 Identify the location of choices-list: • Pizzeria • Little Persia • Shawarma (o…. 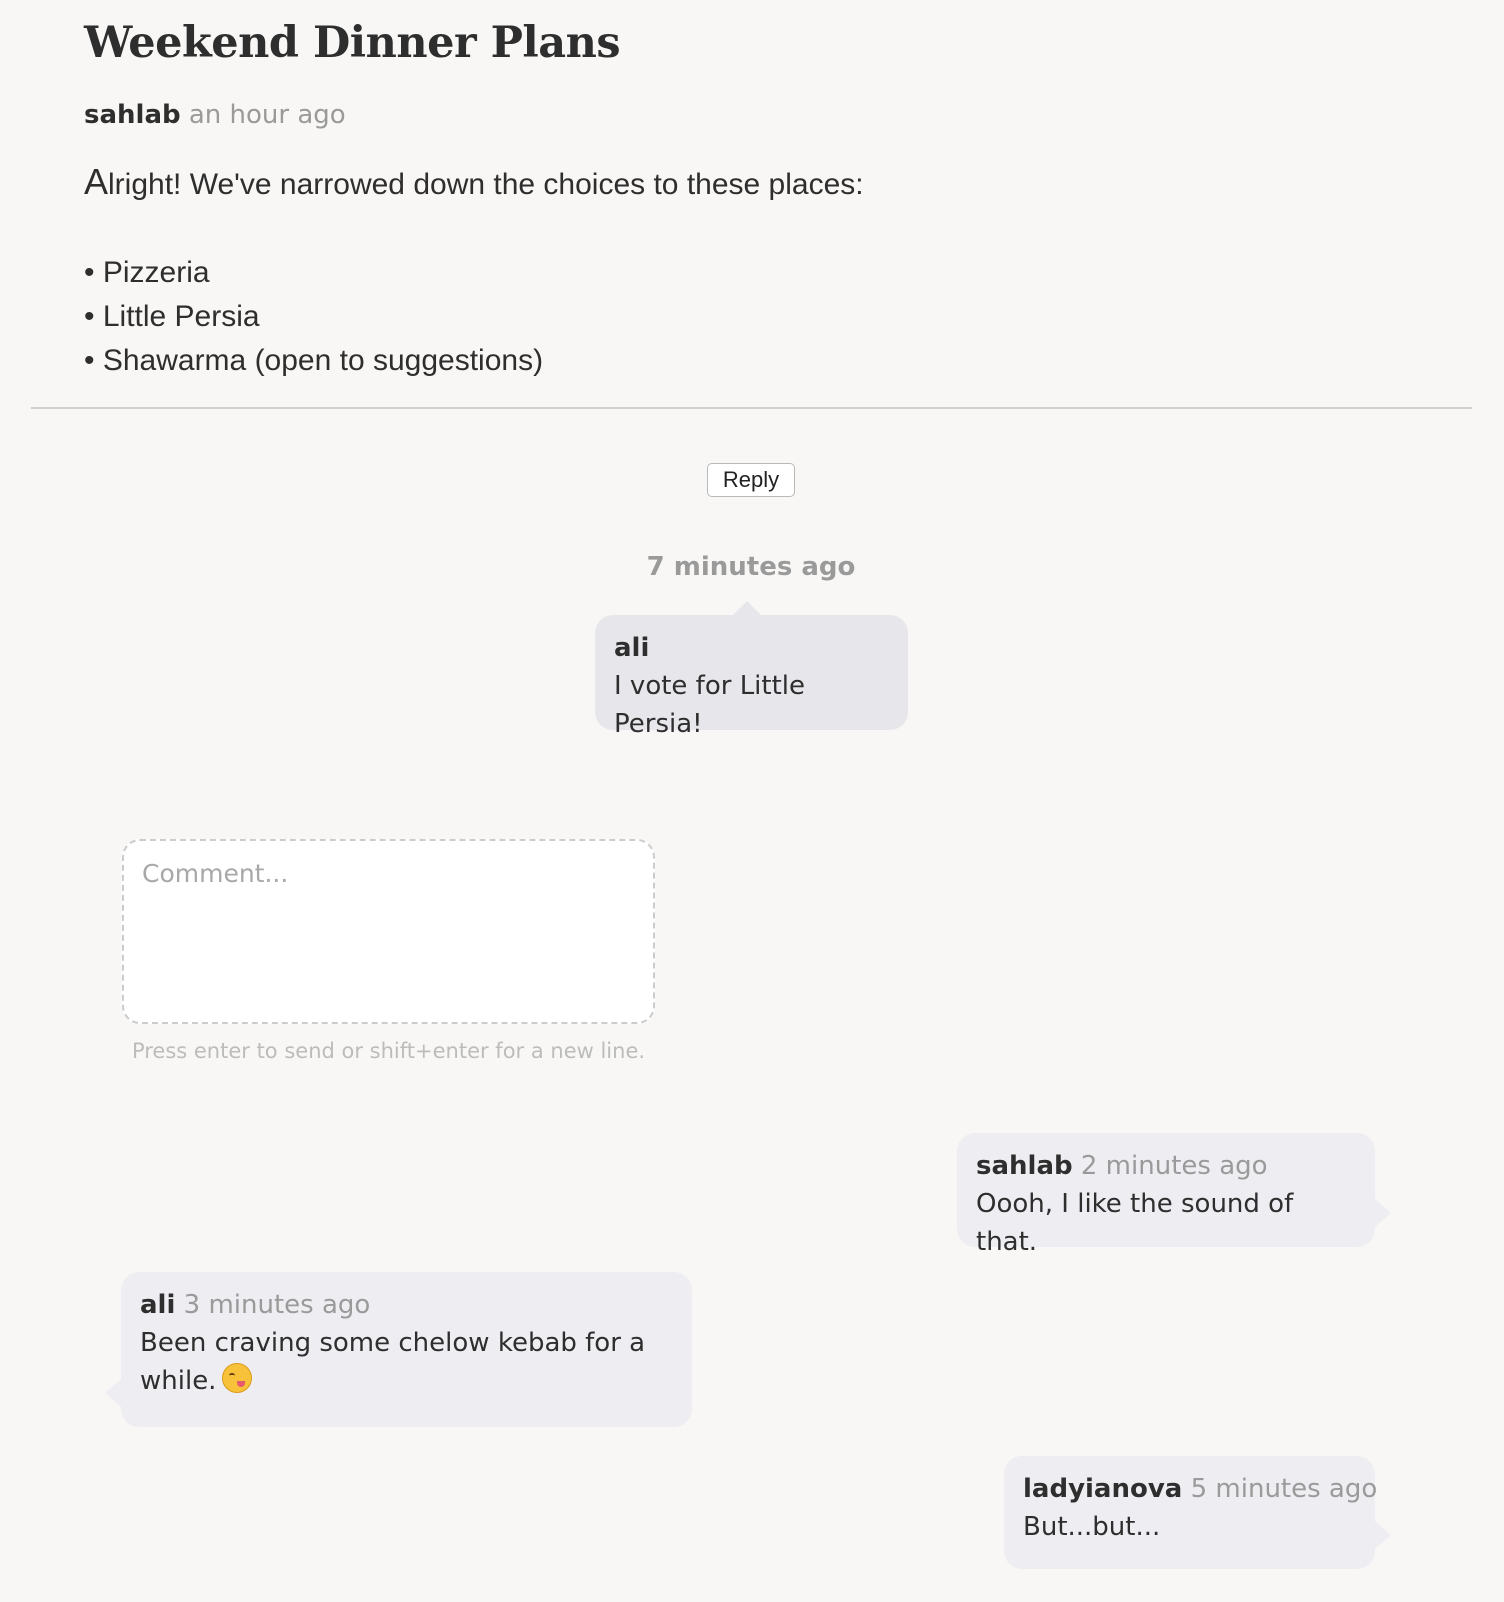
(474, 317).